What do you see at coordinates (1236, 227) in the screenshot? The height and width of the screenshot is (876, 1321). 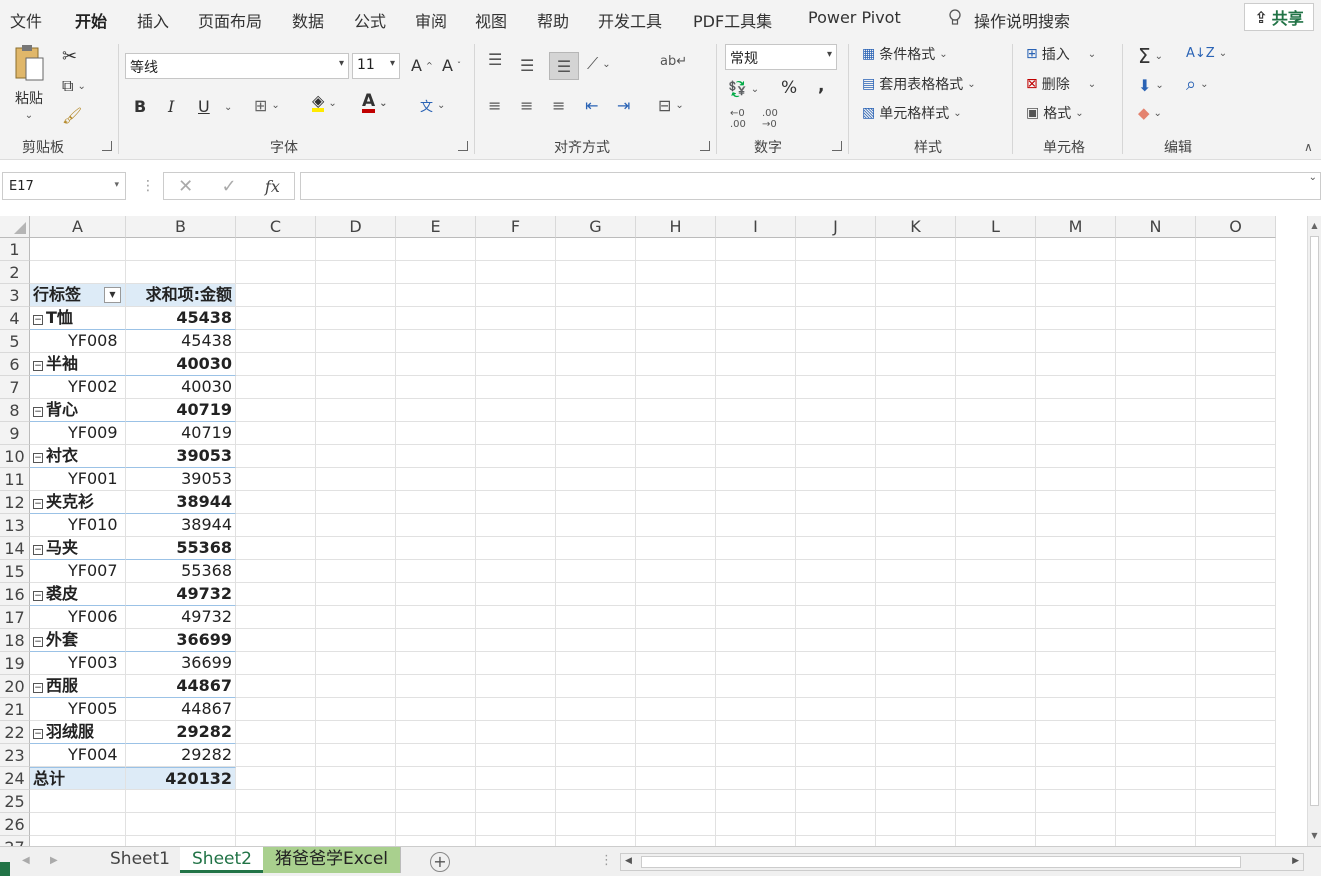 I see `column-header: O` at bounding box center [1236, 227].